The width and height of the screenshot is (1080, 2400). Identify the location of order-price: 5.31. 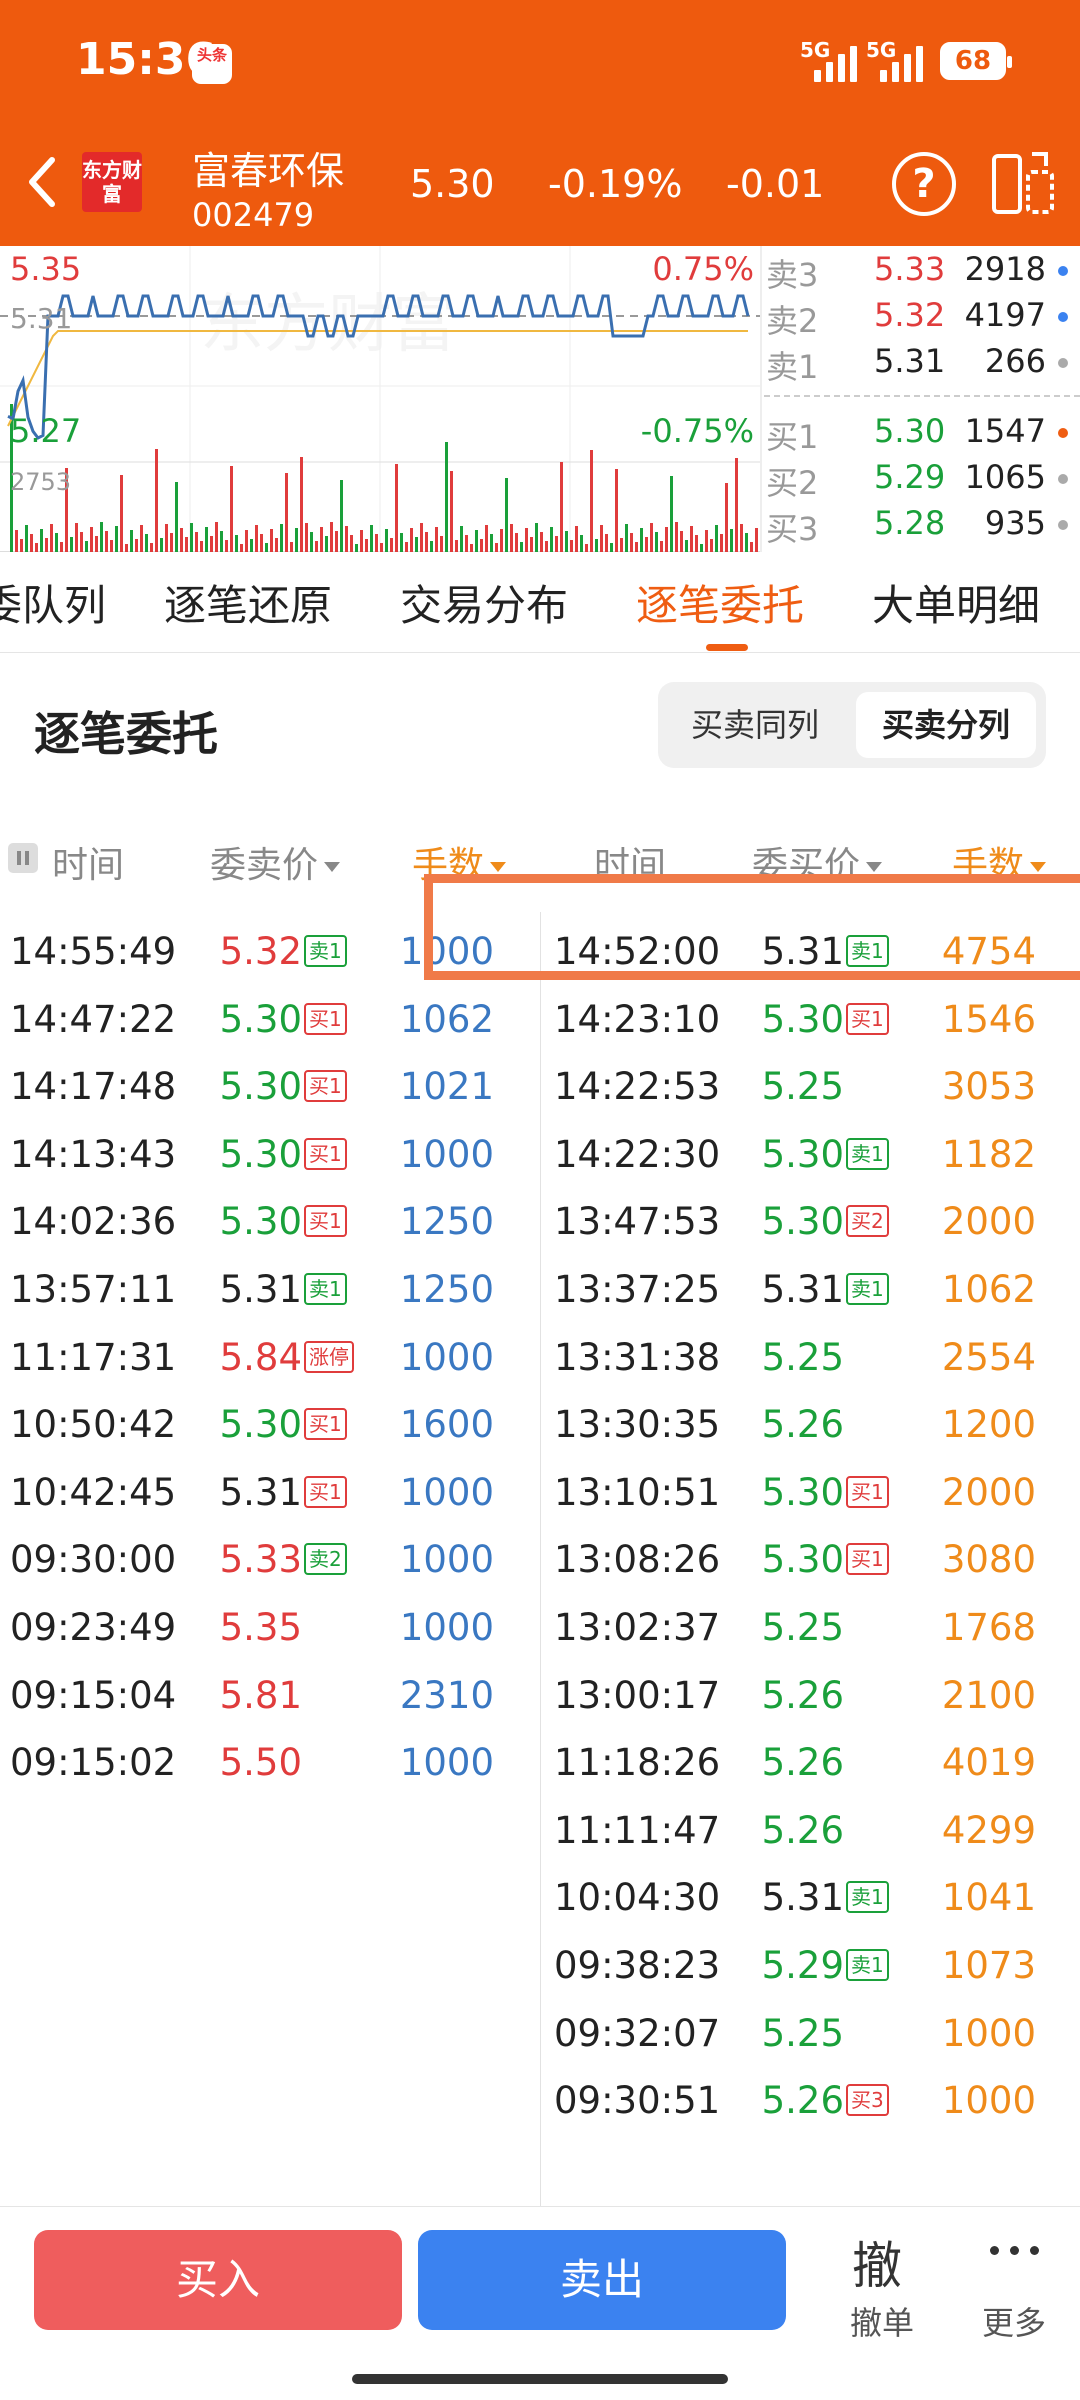
(803, 1289).